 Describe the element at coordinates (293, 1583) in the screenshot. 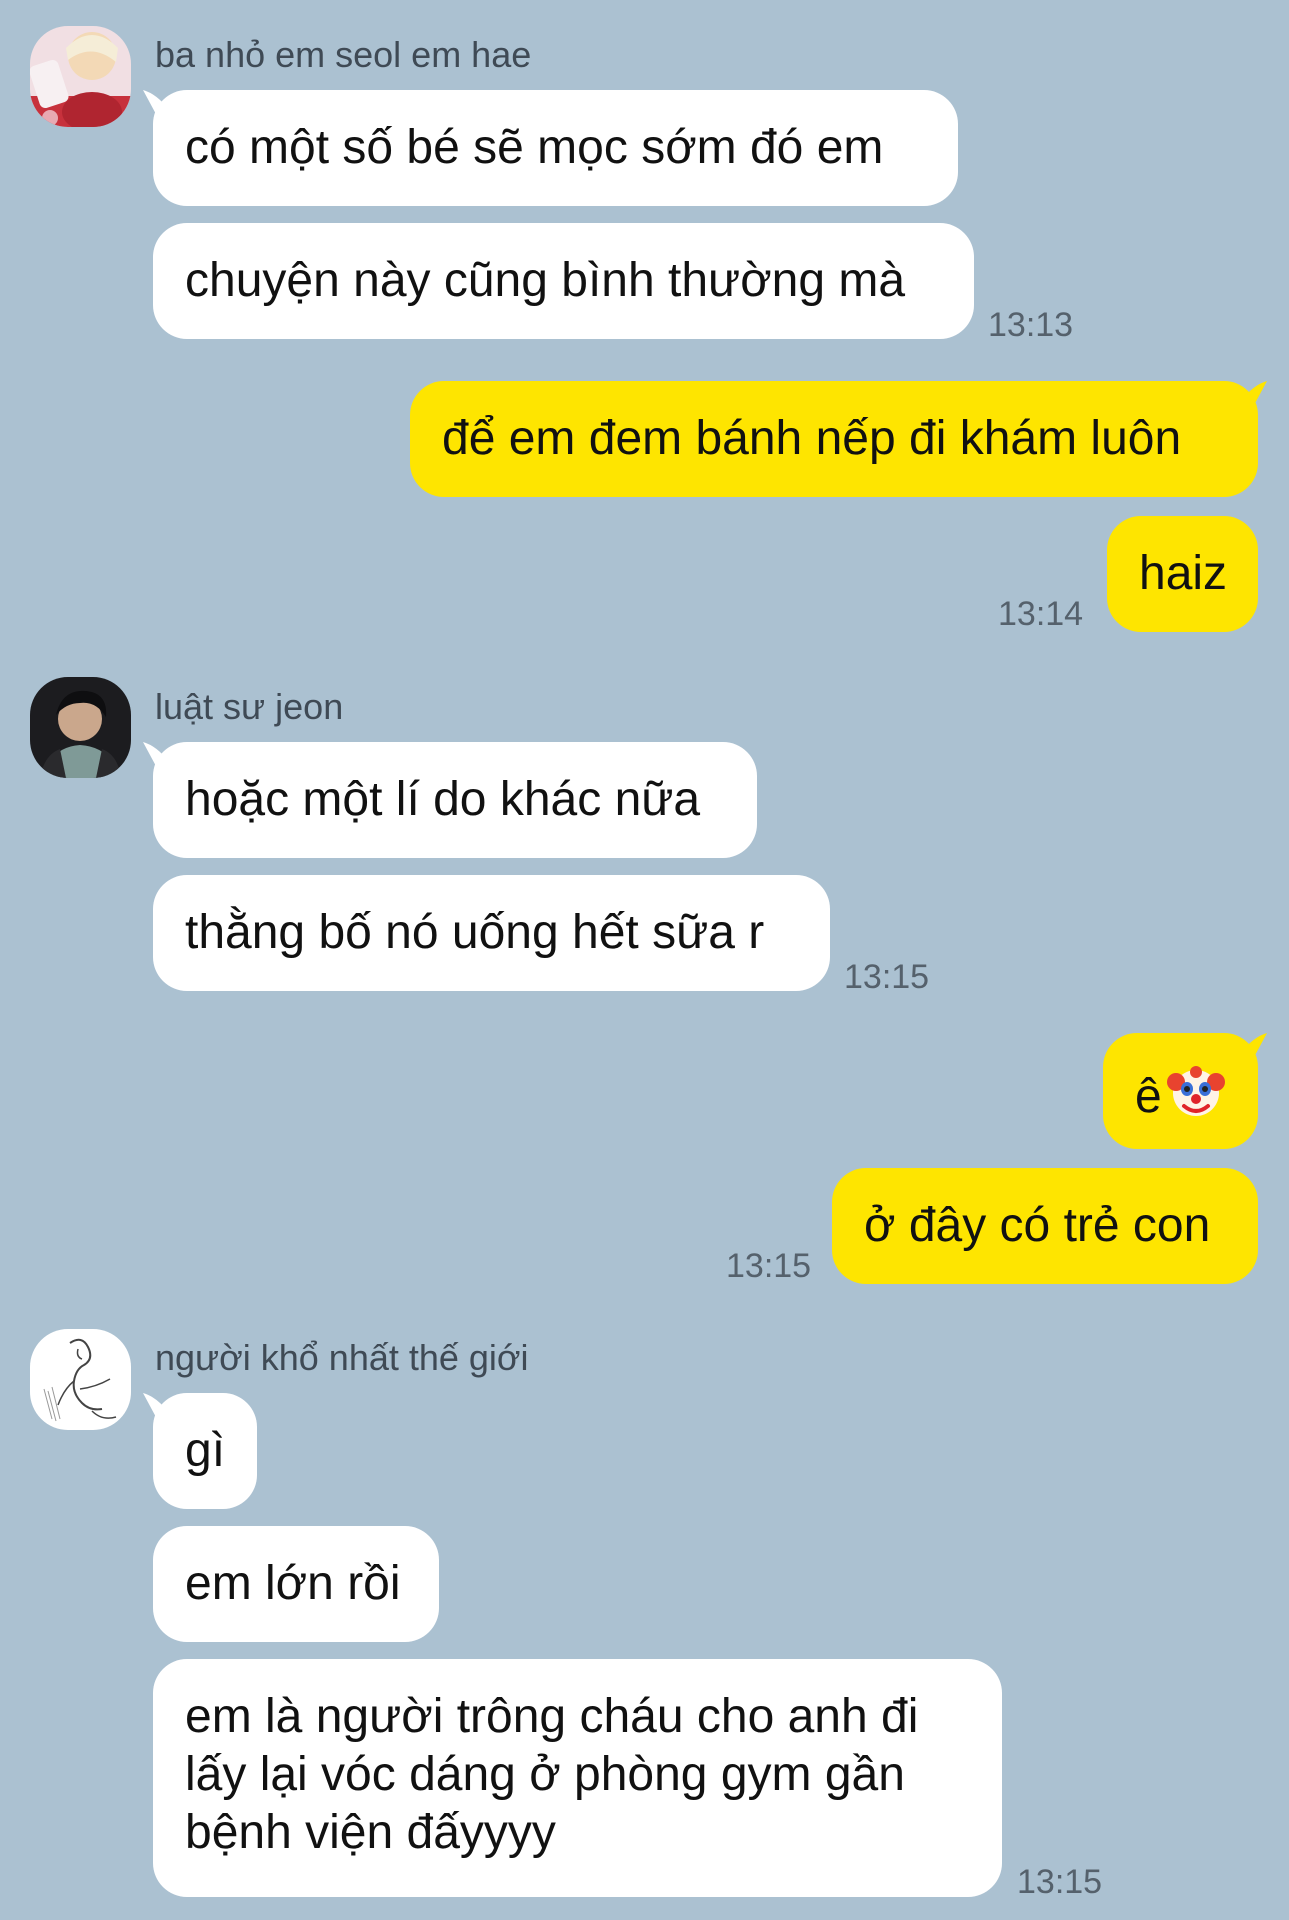

I see `message-text: em lớn rồi` at that location.